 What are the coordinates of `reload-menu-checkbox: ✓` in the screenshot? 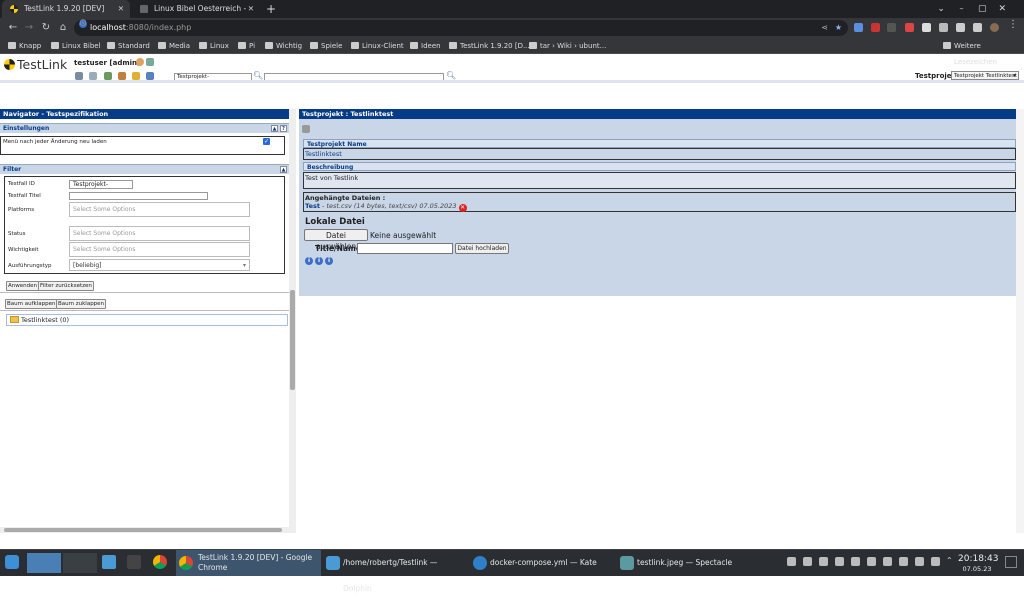 It's located at (266, 141).